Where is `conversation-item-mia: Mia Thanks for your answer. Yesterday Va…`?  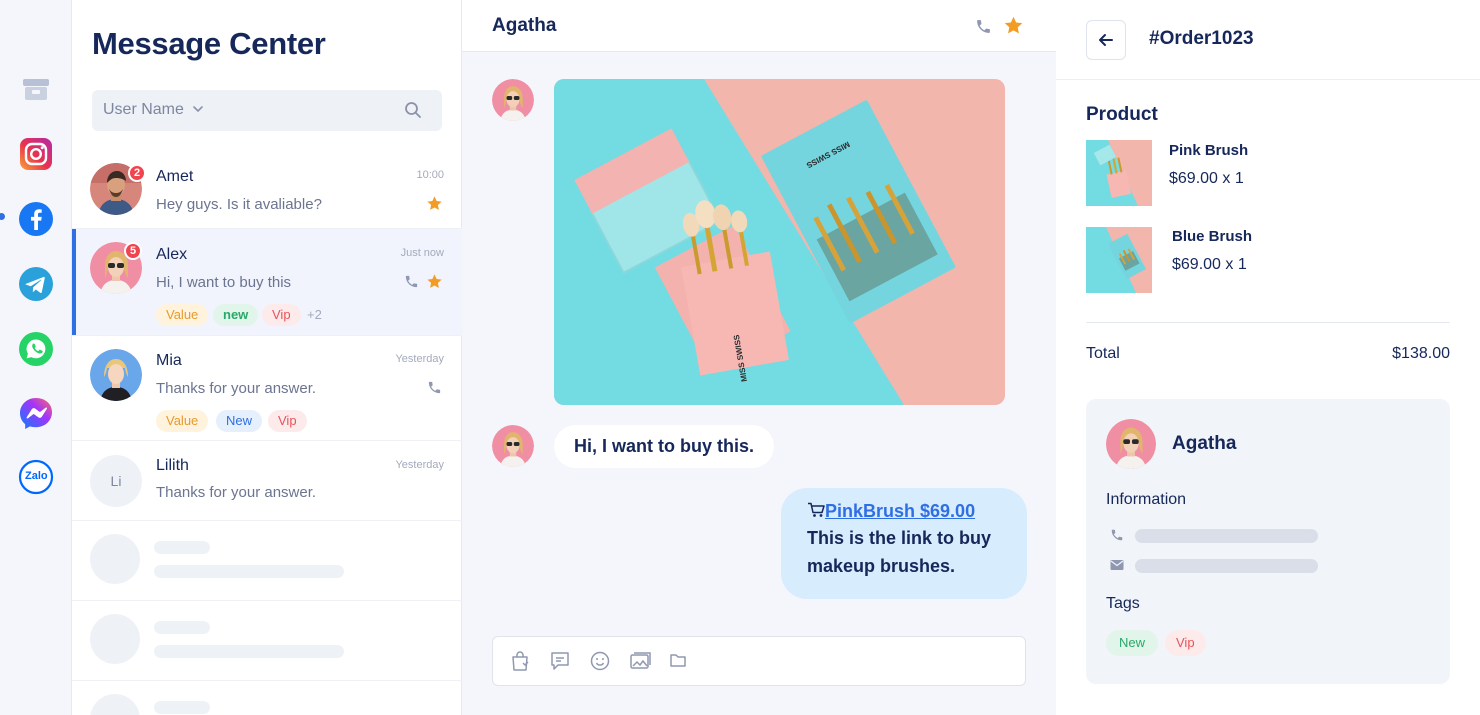
conversation-item-mia: Mia Thanks for your answer. Yesterday Va… is located at coordinates (267, 388).